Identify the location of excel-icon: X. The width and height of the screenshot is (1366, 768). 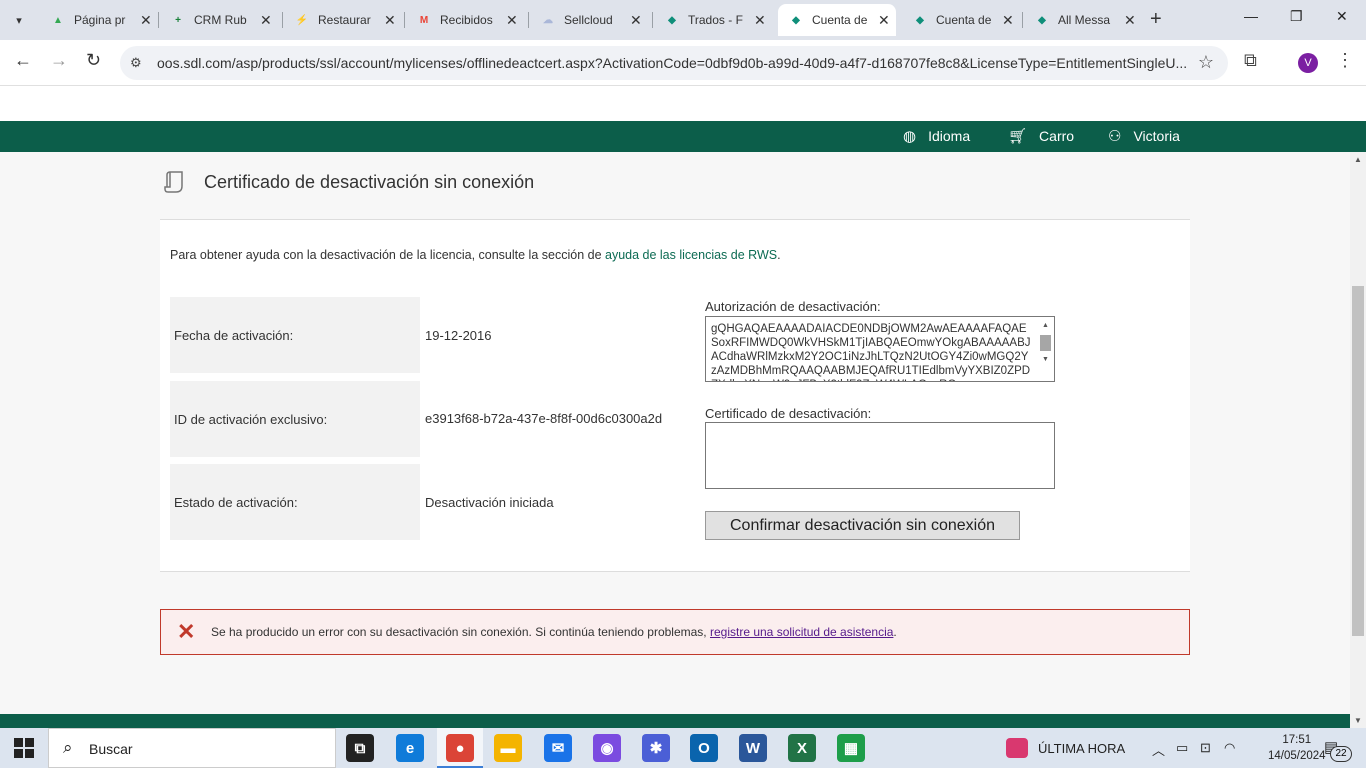
(802, 748).